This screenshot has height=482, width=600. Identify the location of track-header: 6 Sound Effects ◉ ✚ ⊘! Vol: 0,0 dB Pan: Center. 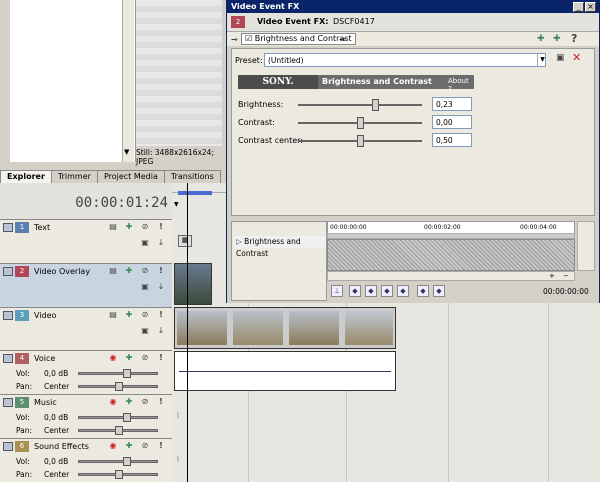
(86, 460).